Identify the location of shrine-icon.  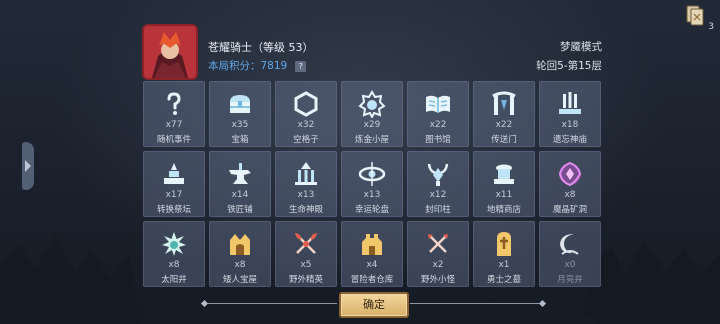
(306, 173).